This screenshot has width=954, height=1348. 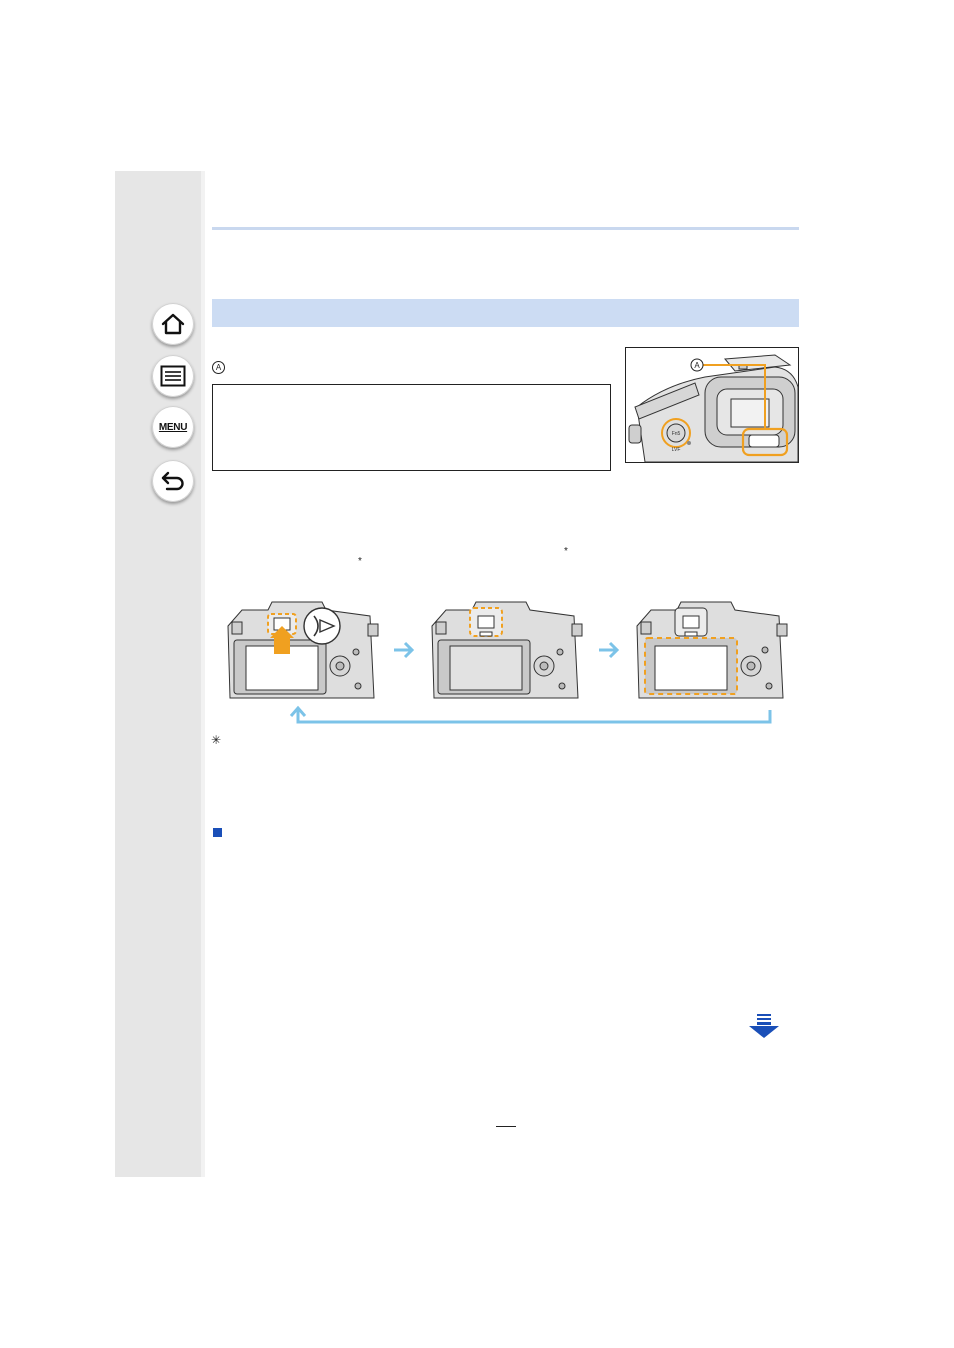 I want to click on menu-button: MENU, so click(x=173, y=427).